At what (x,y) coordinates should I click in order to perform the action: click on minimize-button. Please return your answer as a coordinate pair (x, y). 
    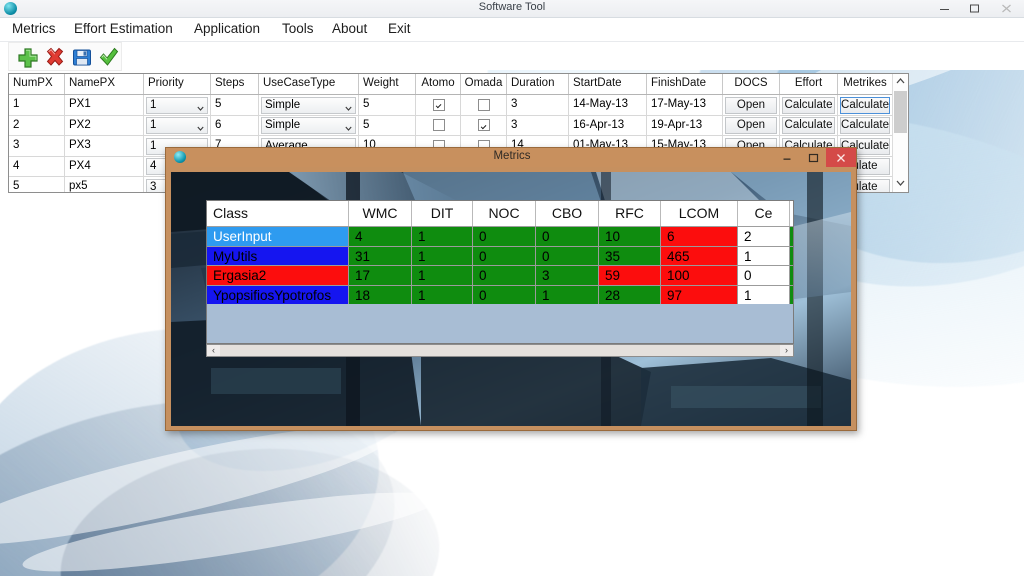
    Looking at the image, I should click on (945, 8).